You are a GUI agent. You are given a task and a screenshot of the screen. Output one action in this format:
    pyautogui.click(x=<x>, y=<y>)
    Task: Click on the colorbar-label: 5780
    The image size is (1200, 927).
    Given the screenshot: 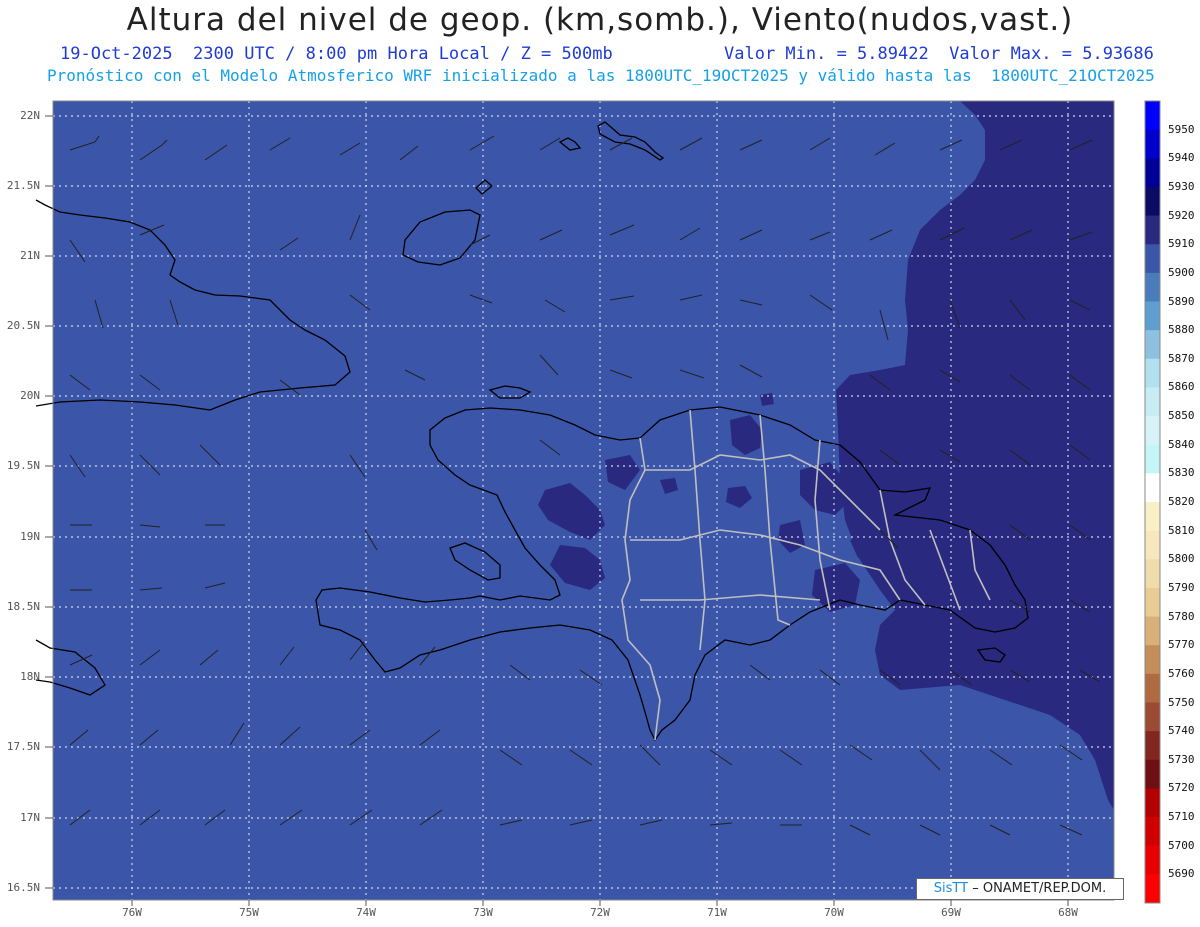 What is the action you would take?
    pyautogui.click(x=1181, y=616)
    